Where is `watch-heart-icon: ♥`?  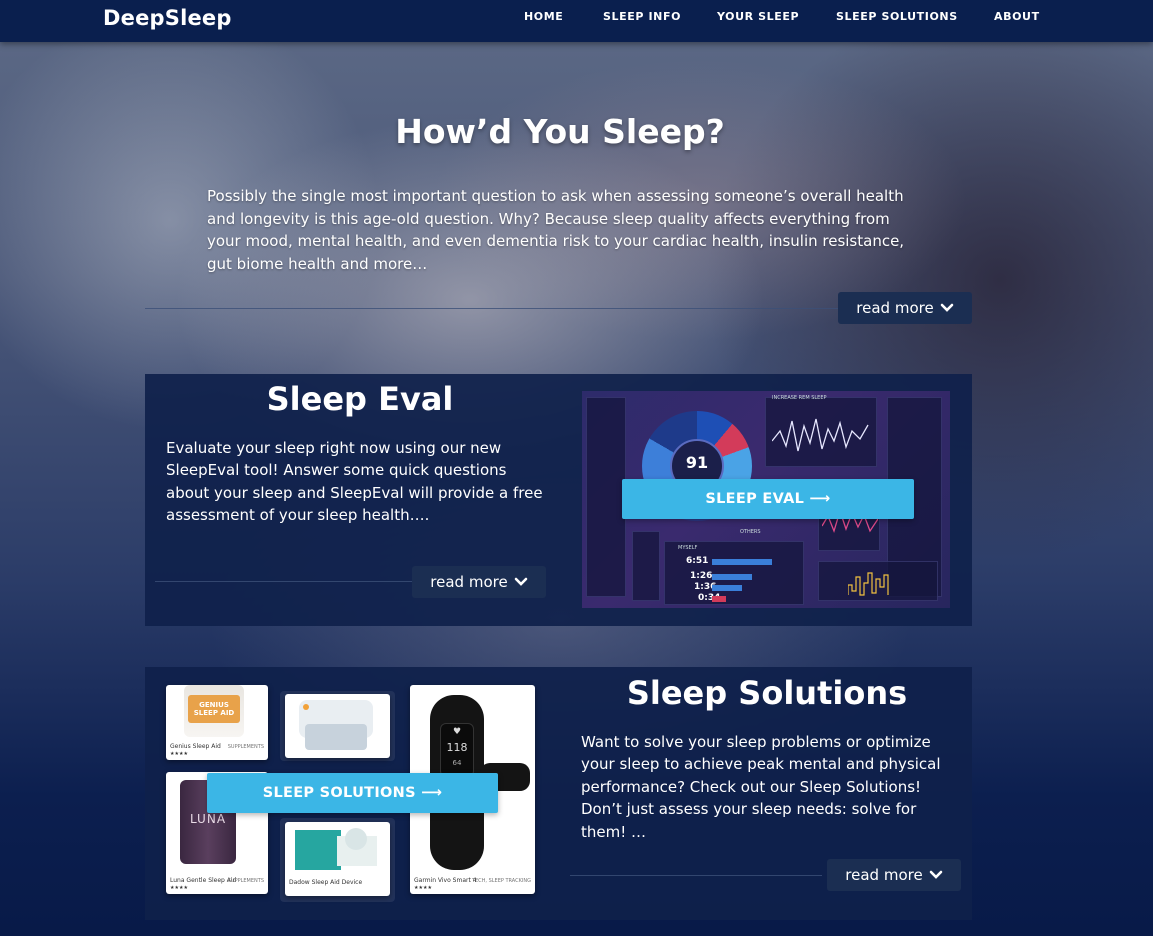 watch-heart-icon: ♥ is located at coordinates (457, 732).